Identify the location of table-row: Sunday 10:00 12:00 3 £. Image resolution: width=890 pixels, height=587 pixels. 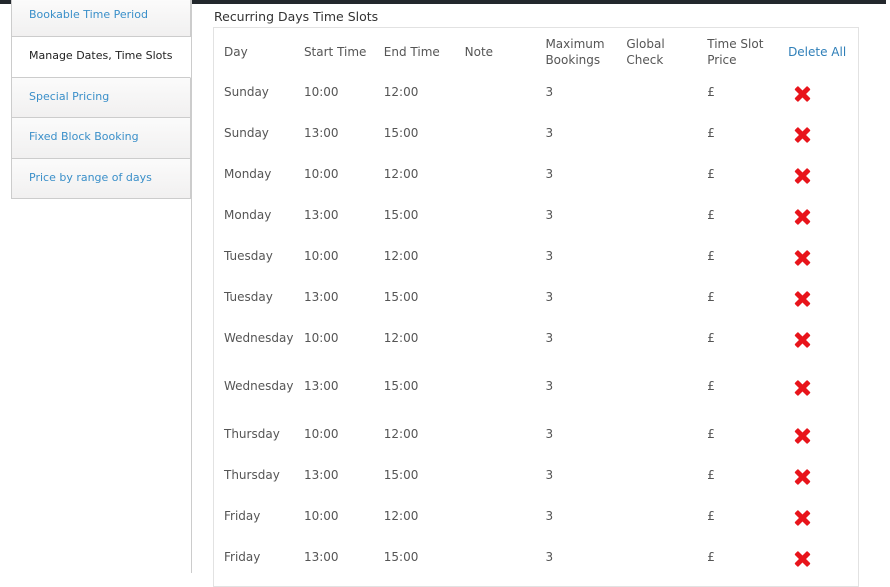
(536, 96).